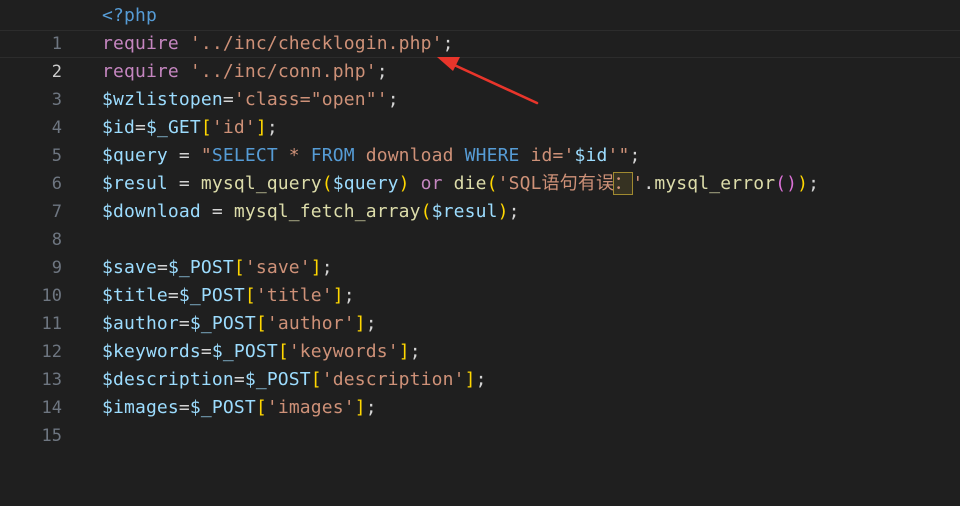  I want to click on code-line-9: 9, so click(480, 252).